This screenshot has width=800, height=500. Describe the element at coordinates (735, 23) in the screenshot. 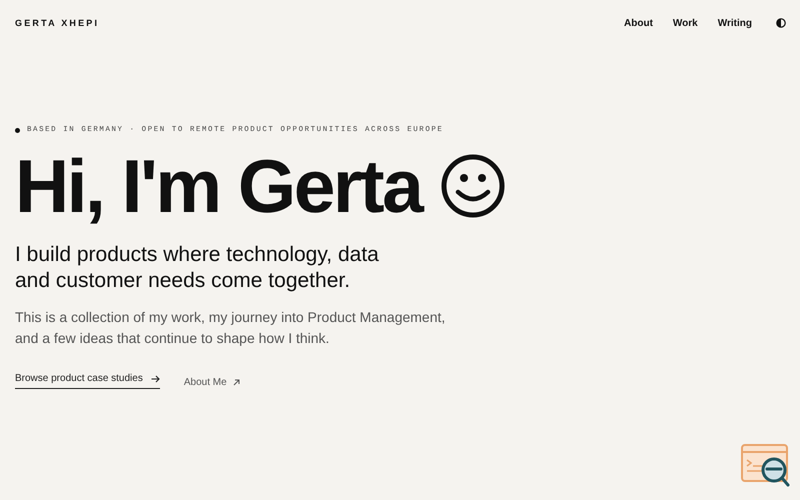

I see `nav-link: Writing` at that location.